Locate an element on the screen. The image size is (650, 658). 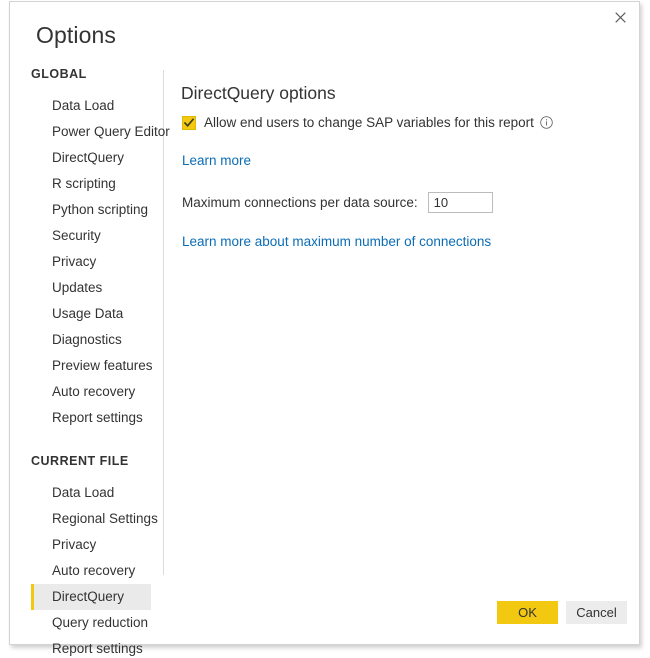
sidebar-item-directquery: DirectQuery is located at coordinates (91, 158).